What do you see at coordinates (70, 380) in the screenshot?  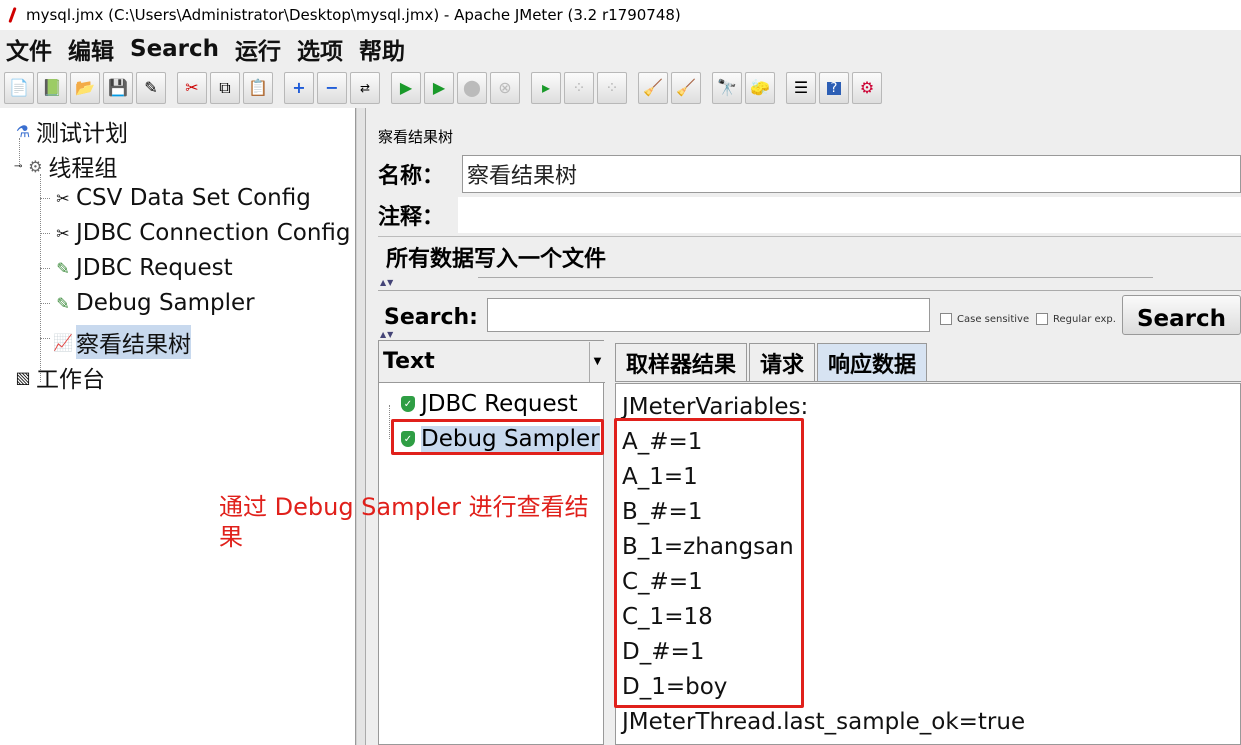 I see `tree-item-label: 工作台` at bounding box center [70, 380].